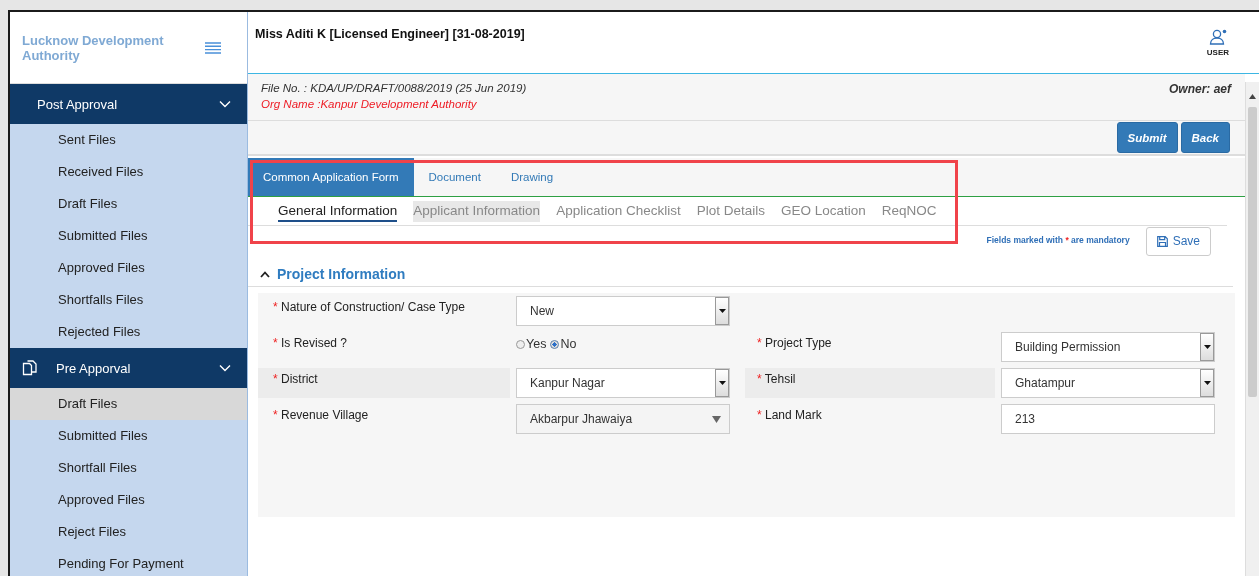 This screenshot has width=1259, height=576. I want to click on select-field: Ghatampur, so click(1108, 383).